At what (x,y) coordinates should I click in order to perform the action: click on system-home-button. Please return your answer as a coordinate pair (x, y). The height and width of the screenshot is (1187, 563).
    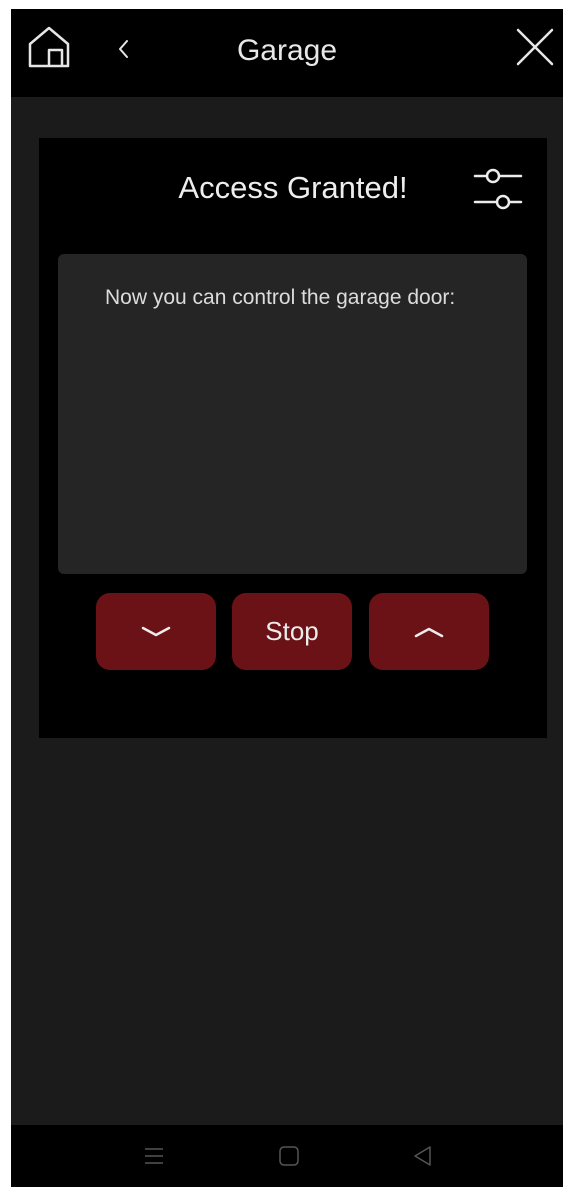
    Looking at the image, I should click on (289, 1156).